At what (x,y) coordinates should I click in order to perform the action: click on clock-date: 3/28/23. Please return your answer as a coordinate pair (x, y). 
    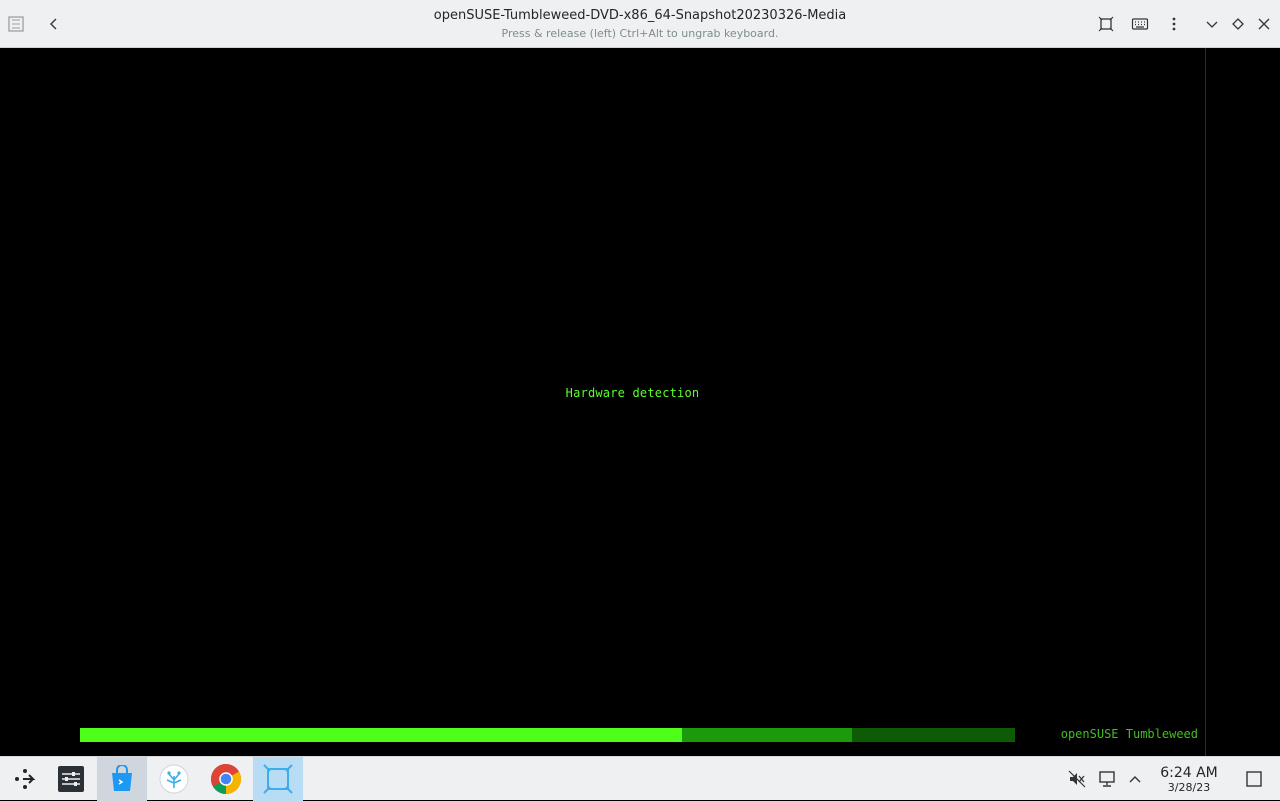
    Looking at the image, I should click on (1189, 787).